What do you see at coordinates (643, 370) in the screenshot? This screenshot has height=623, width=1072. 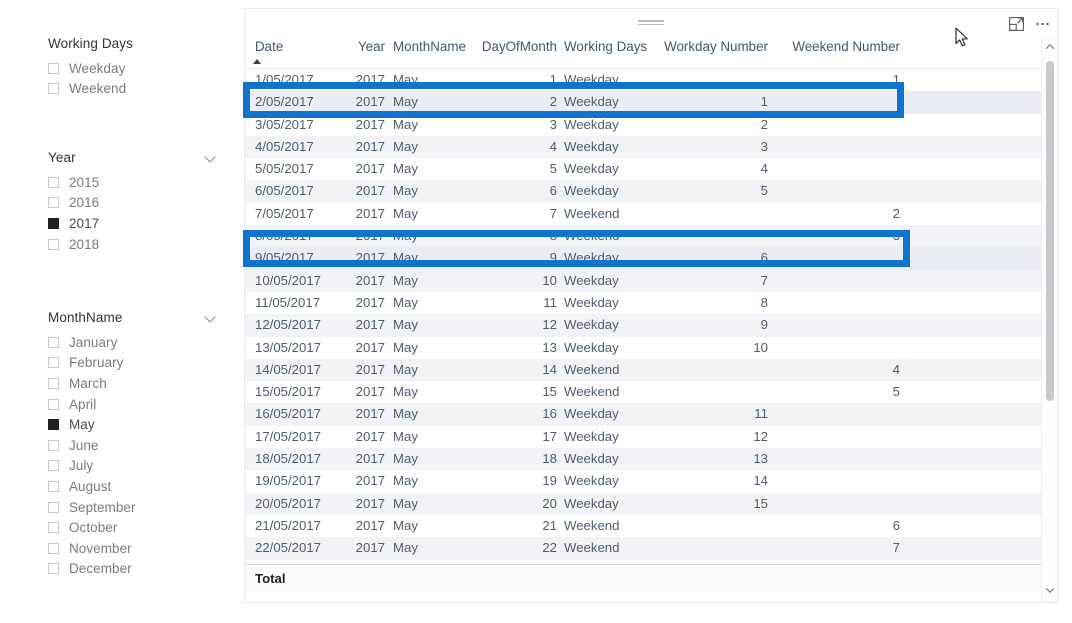 I see `table-row: 14/05/2017 2017 May 14 Weekend 4` at bounding box center [643, 370].